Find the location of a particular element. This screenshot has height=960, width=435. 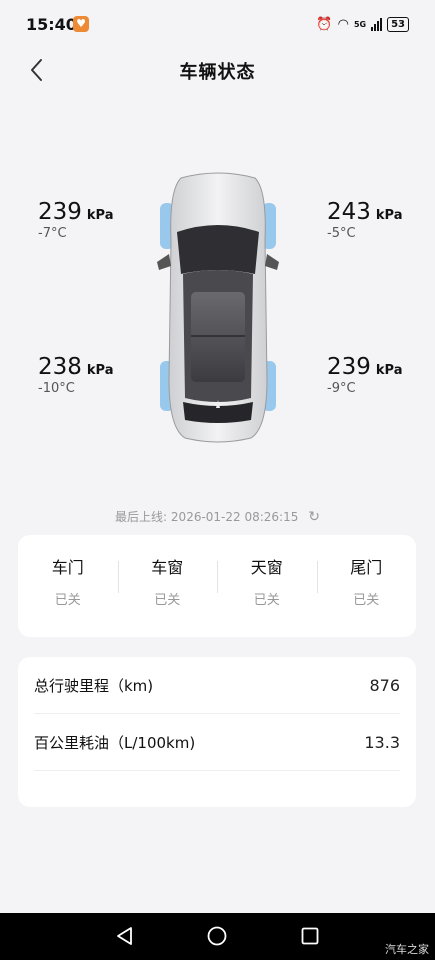

status-icons: ⏰ ◠ 5G 53 is located at coordinates (362, 24).